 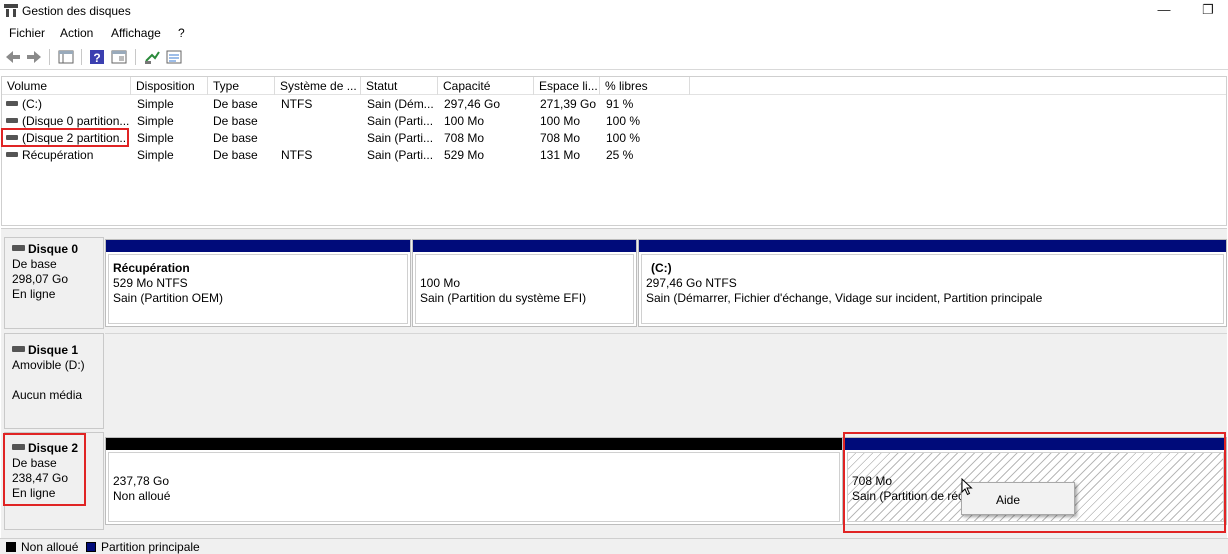 What do you see at coordinates (440, 283) in the screenshot?
I see `partition-size: 100 Mo` at bounding box center [440, 283].